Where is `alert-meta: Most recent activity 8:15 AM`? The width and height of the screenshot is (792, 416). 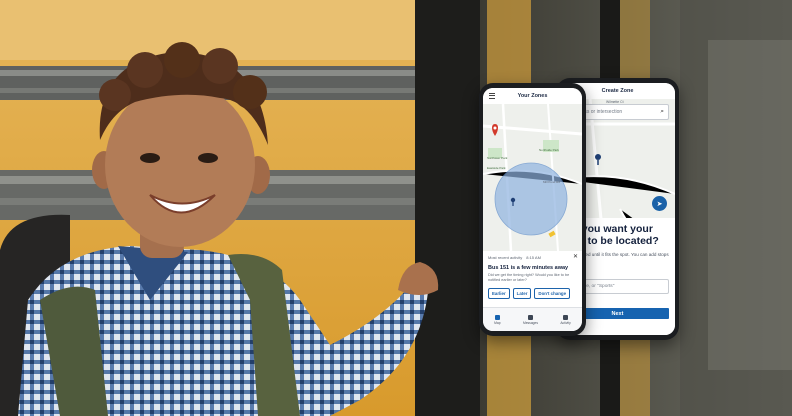 alert-meta: Most recent activity 8:15 AM is located at coordinates (532, 257).